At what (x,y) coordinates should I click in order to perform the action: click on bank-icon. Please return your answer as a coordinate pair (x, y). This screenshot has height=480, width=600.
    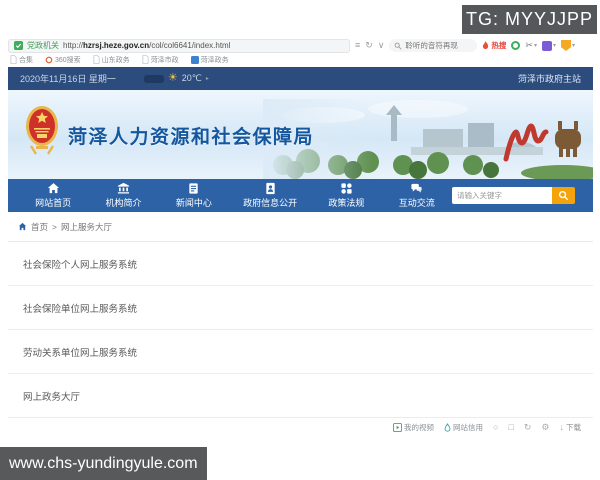
    Looking at the image, I should click on (123, 188).